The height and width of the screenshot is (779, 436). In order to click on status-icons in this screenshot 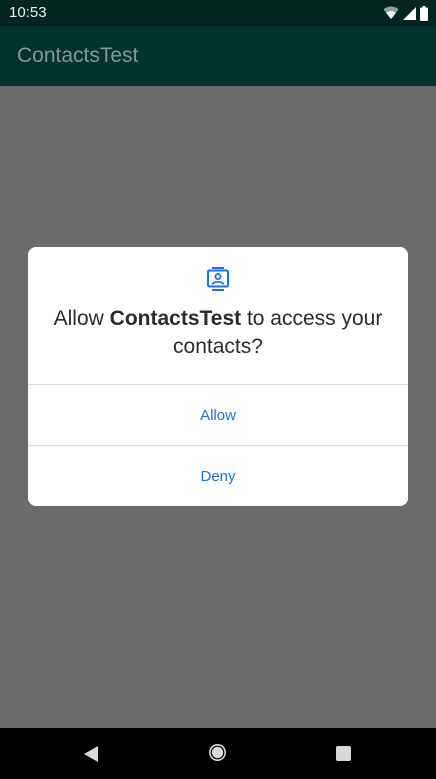, I will do `click(405, 13)`.